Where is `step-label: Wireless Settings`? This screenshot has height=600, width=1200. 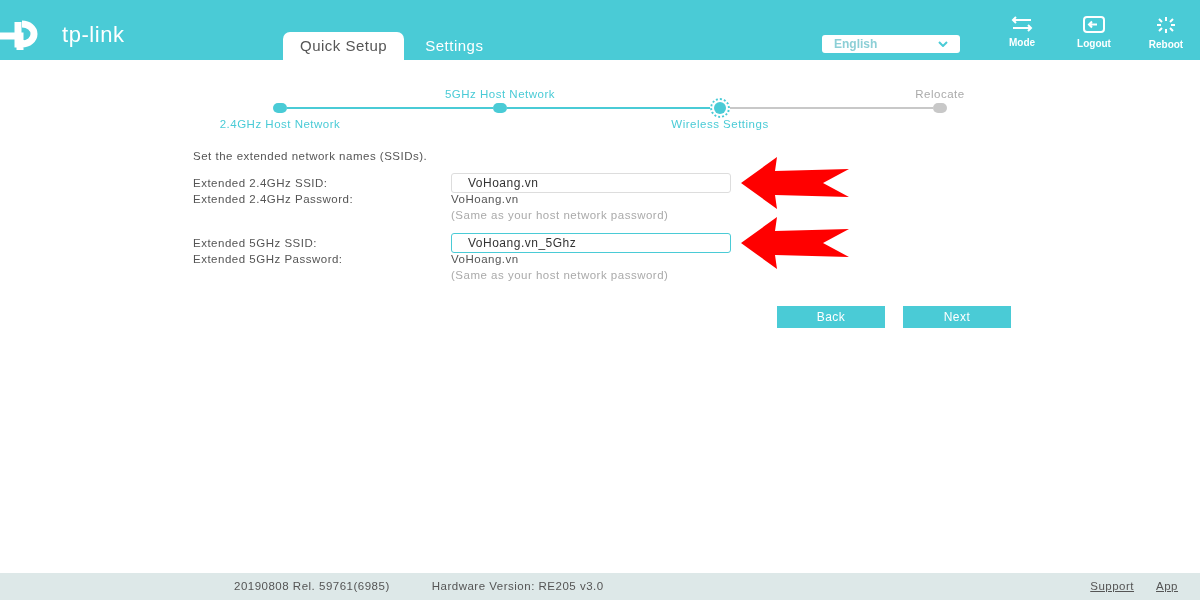 step-label: Wireless Settings is located at coordinates (720, 124).